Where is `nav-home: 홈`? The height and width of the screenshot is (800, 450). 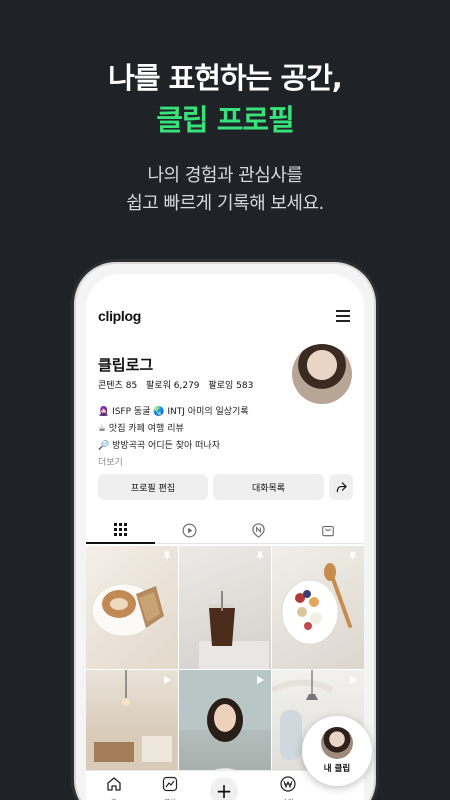
nav-home: 홈 is located at coordinates (114, 787).